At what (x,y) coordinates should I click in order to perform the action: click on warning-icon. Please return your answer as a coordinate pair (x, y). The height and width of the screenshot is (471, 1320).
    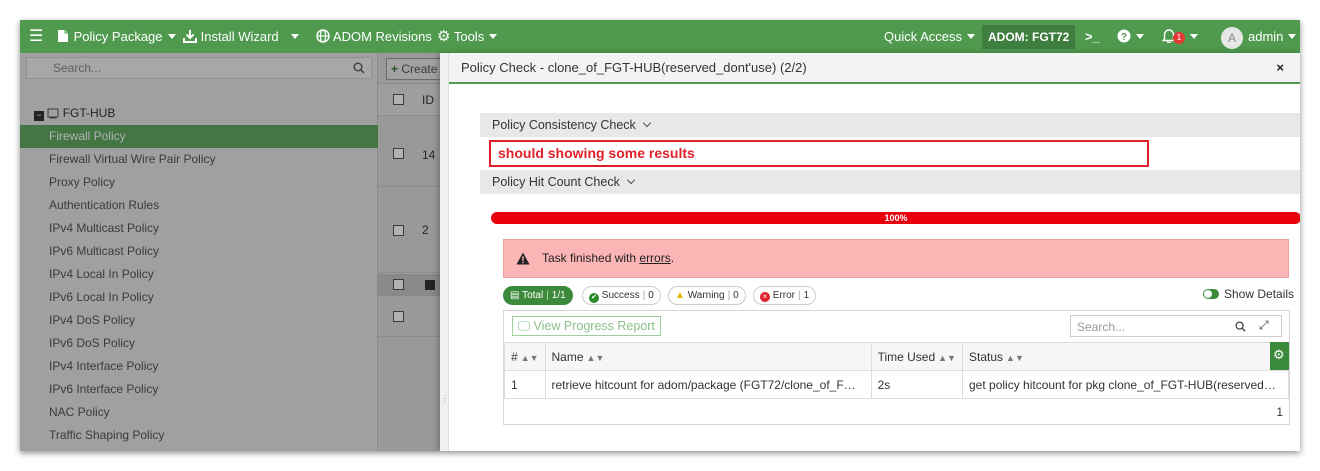
    Looking at the image, I should click on (523, 258).